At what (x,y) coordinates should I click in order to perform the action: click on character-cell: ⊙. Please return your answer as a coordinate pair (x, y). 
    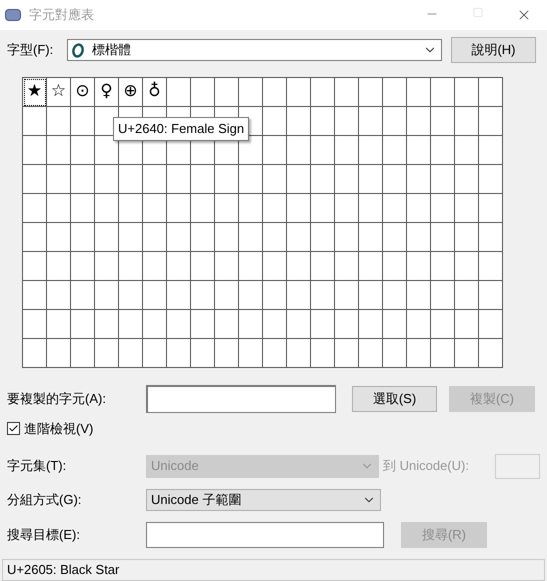
    Looking at the image, I should click on (83, 92).